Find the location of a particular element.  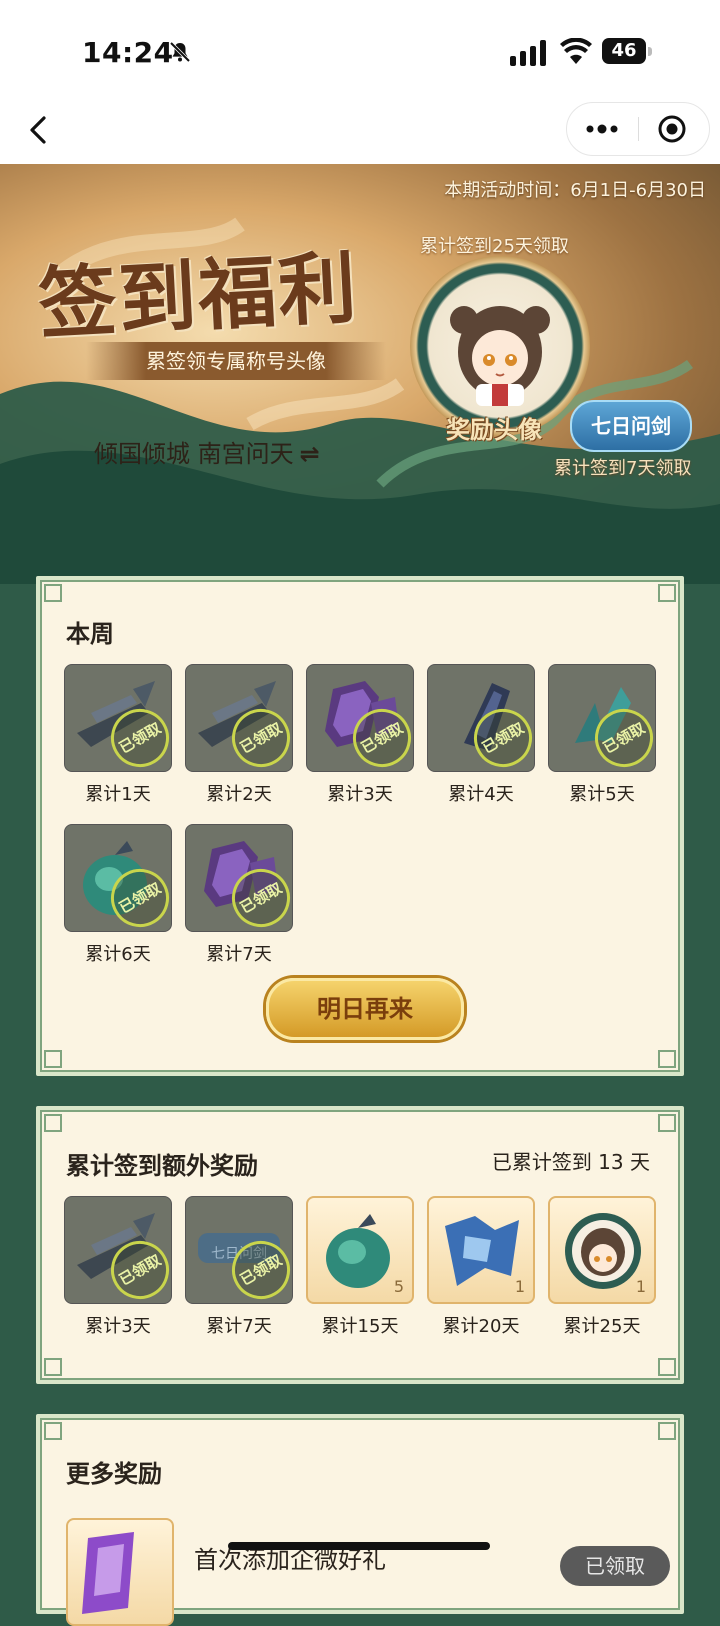

come-back-tomorrow-button: 明日再来 is located at coordinates (365, 1009).